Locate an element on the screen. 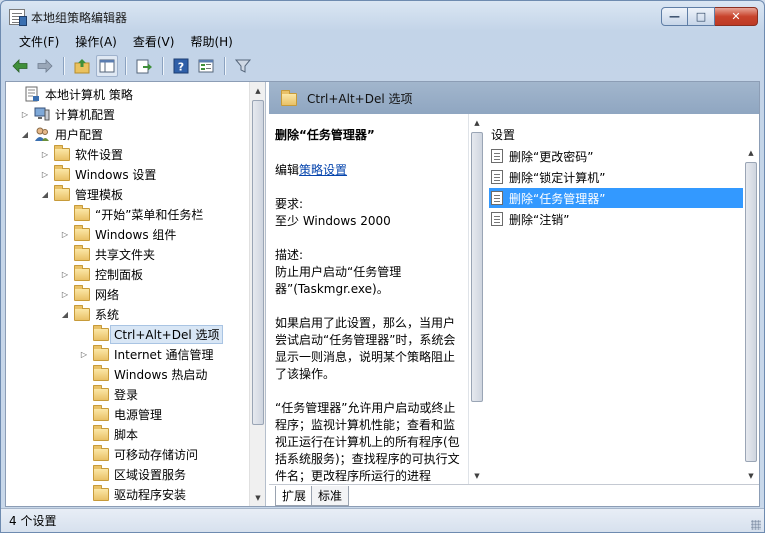 The image size is (765, 533). tree-item: ▷ Windows 设置 is located at coordinates (98, 174).